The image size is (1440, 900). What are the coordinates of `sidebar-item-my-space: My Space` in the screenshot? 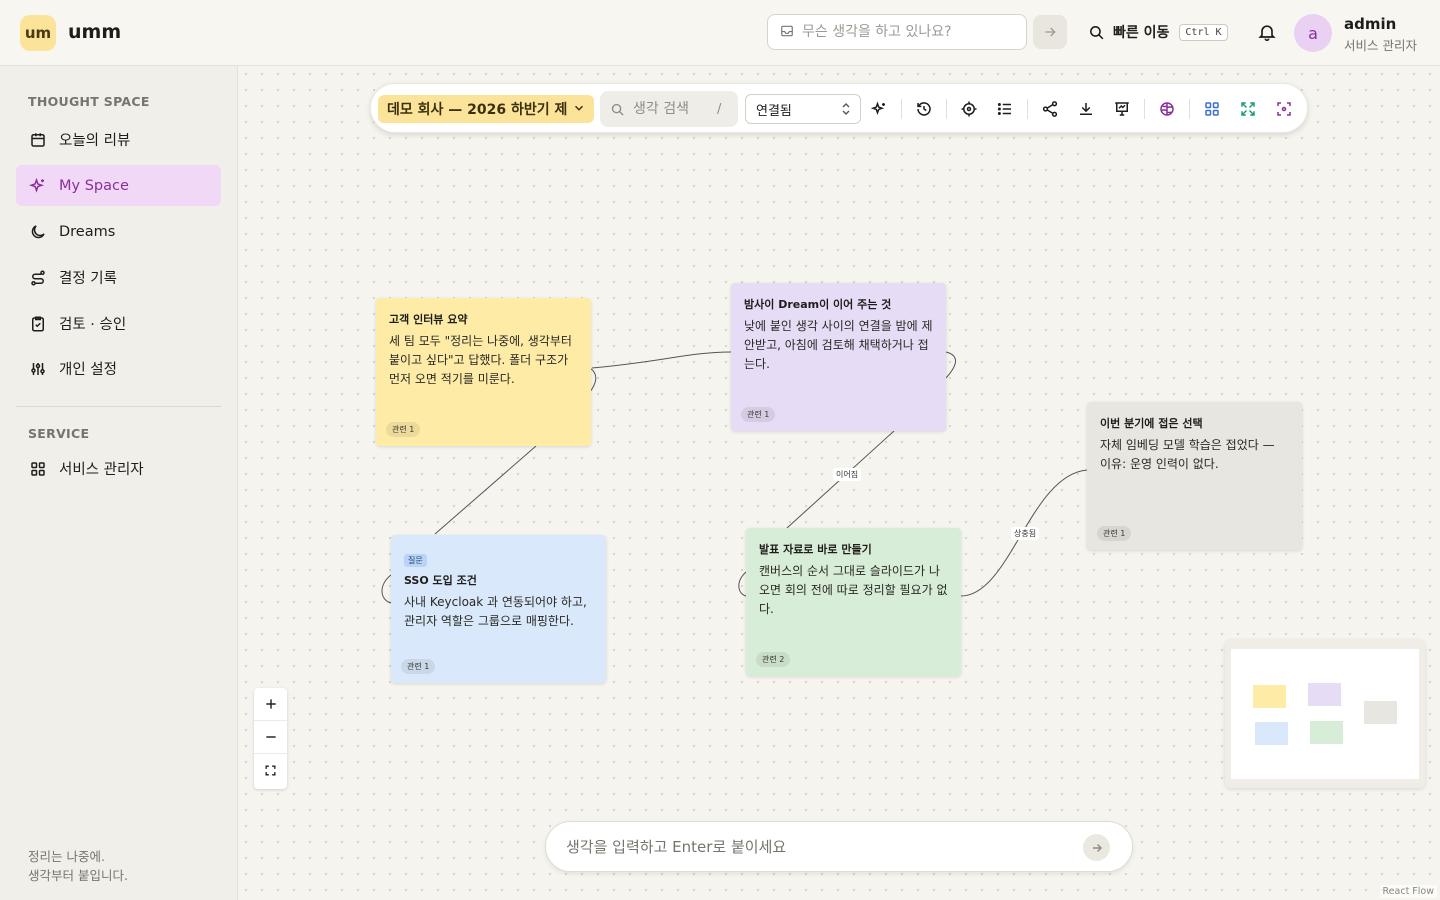 It's located at (118, 185).